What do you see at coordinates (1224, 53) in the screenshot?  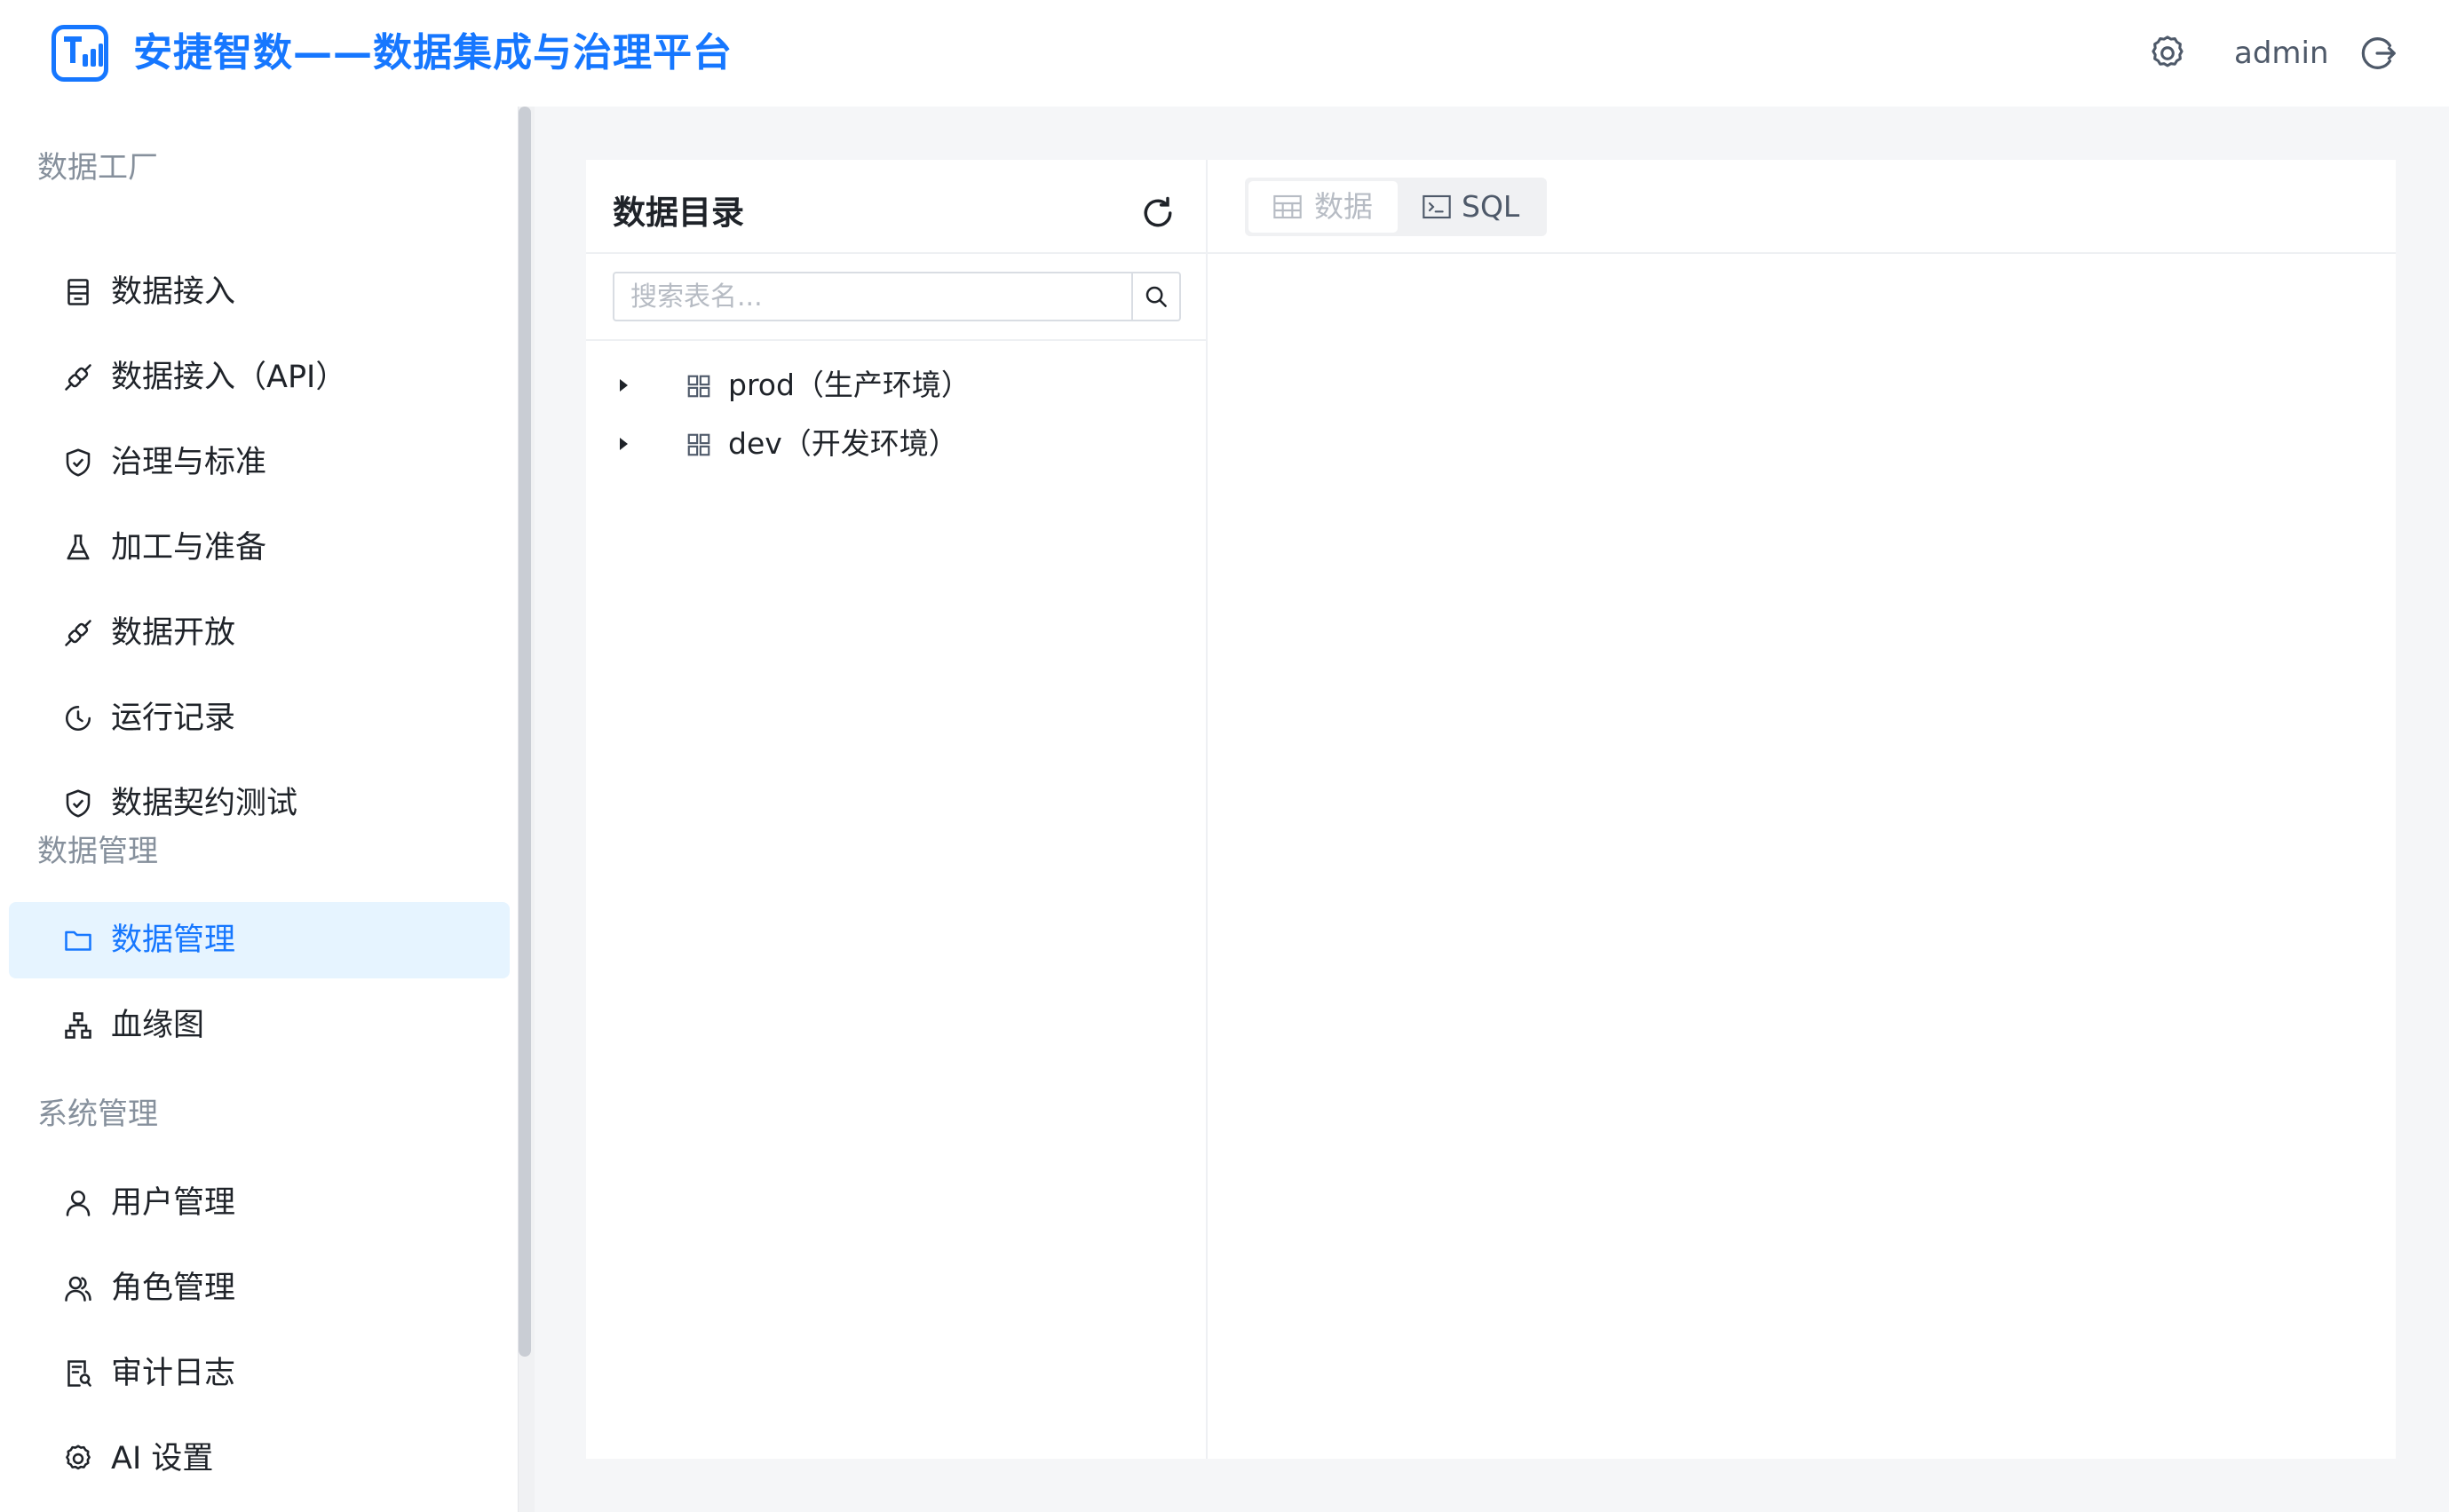 I see `top-header: 安捷智数——数据集成与治理平台 admin` at bounding box center [1224, 53].